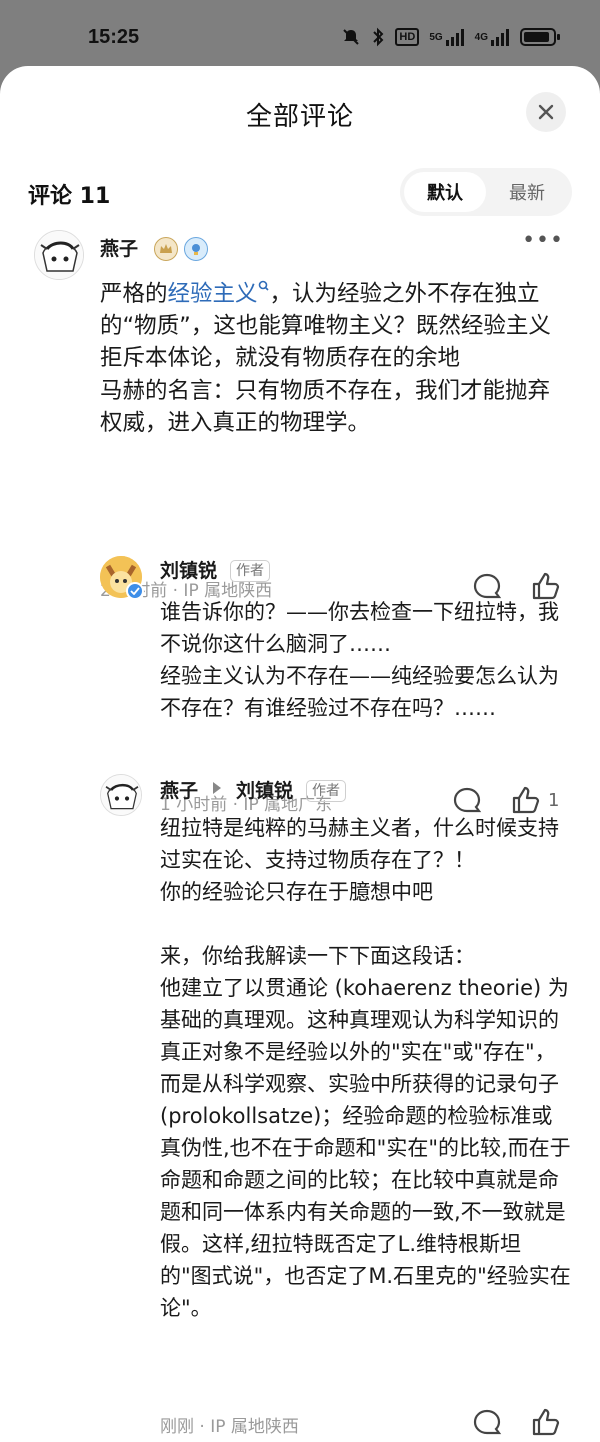 This screenshot has width=600, height=1442. What do you see at coordinates (527, 192) in the screenshot?
I see `sort-latest-tab: 最新` at bounding box center [527, 192].